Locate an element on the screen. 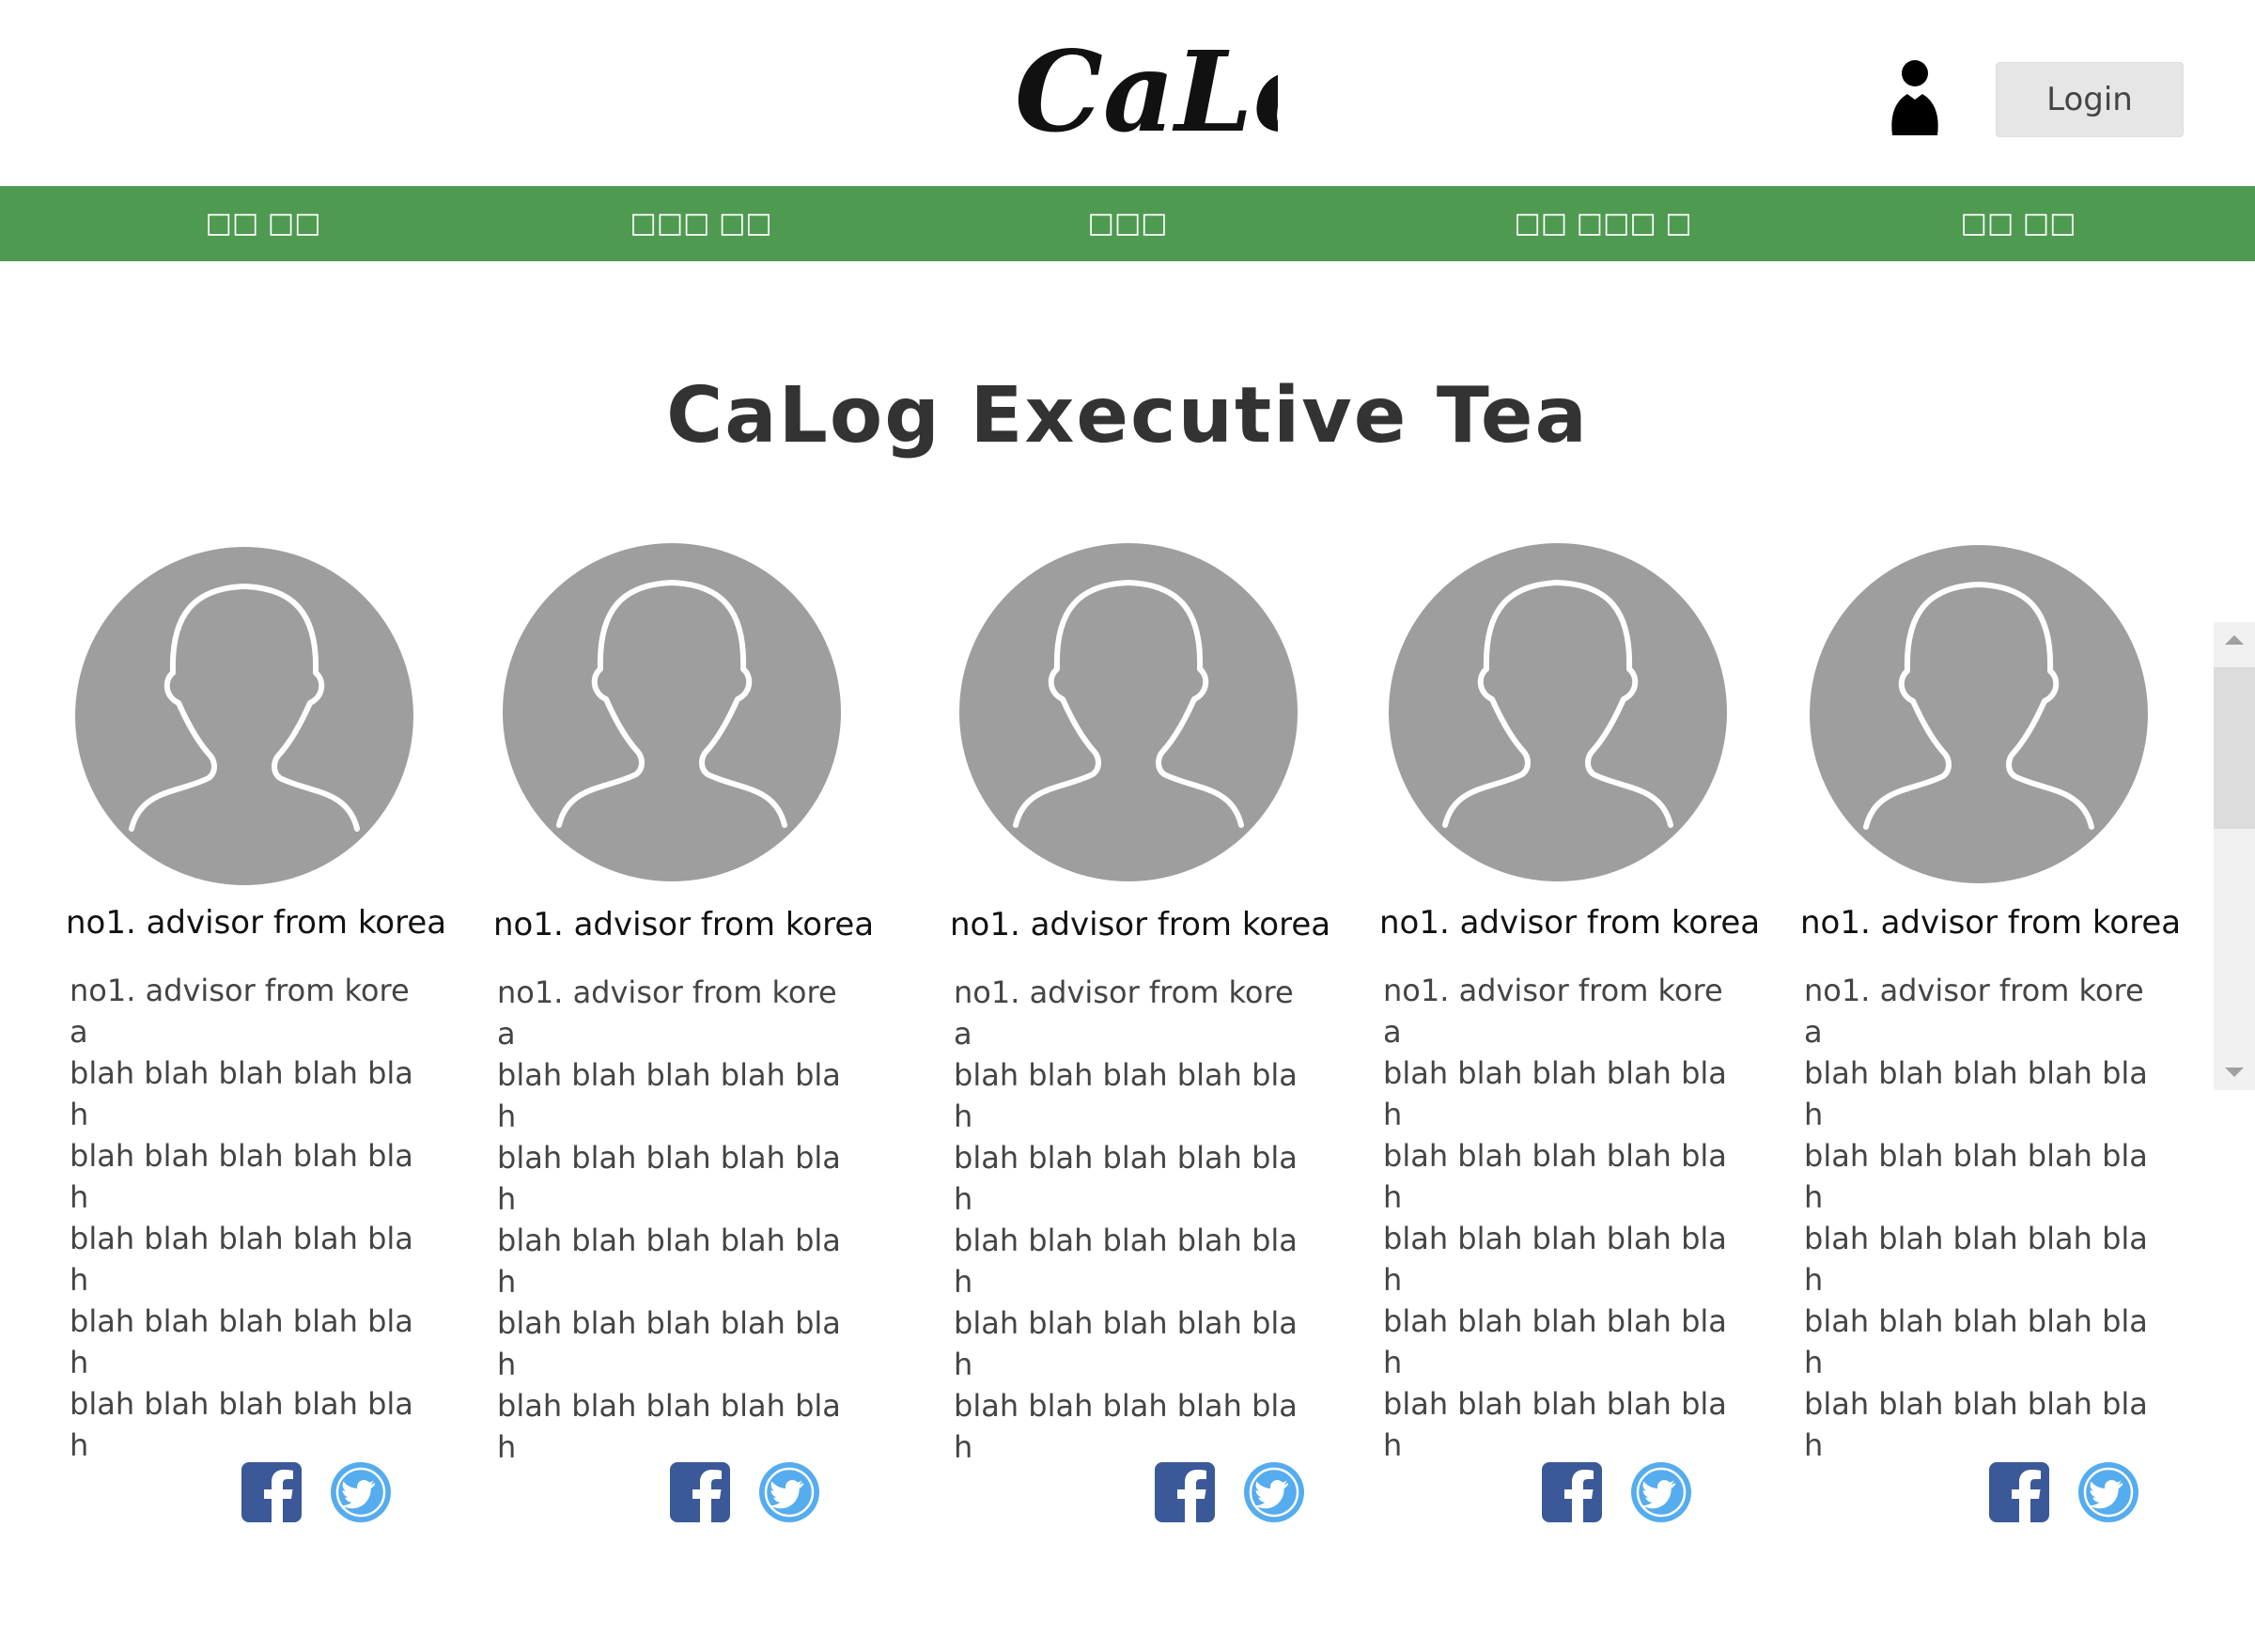  user-icon is located at coordinates (1915, 99).